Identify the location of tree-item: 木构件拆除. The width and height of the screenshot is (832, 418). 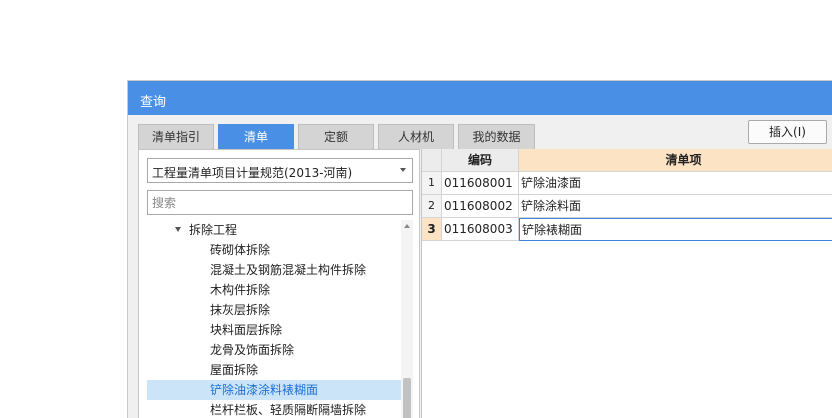
(274, 290).